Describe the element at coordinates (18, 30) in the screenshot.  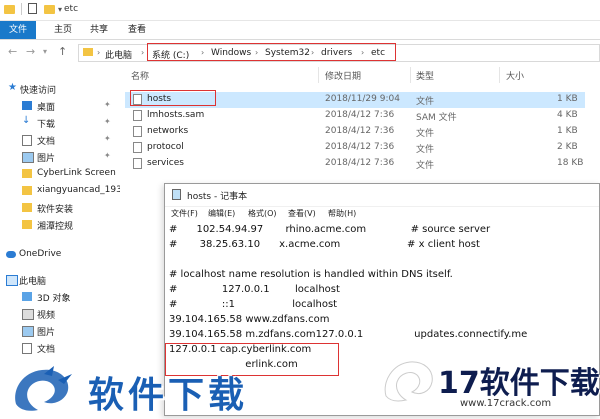
I see `tab-file: 文件` at that location.